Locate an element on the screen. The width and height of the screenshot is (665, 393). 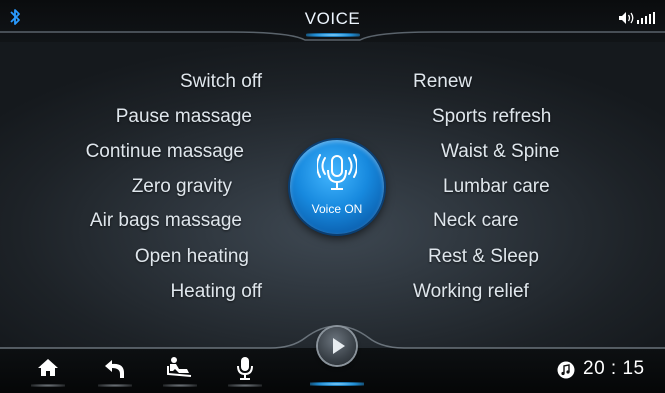
page-title: VOICE is located at coordinates (332, 18).